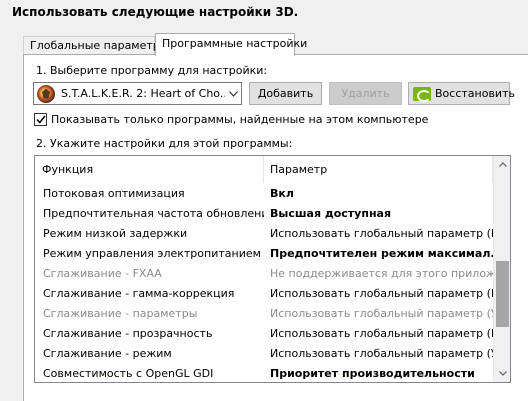 This screenshot has width=528, height=401. What do you see at coordinates (231, 44) in the screenshot?
I see `tab-program-settings: Программные настройки` at bounding box center [231, 44].